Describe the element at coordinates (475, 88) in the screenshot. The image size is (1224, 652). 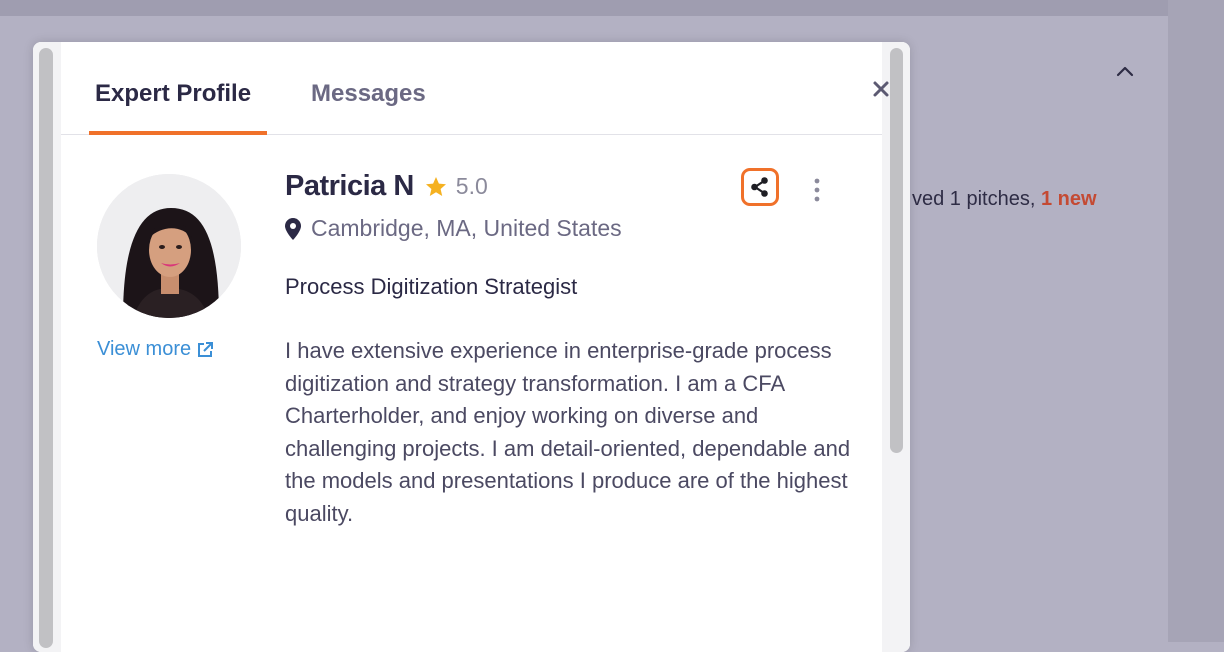
I see `tab-bar: Expert Profile Messages` at that location.